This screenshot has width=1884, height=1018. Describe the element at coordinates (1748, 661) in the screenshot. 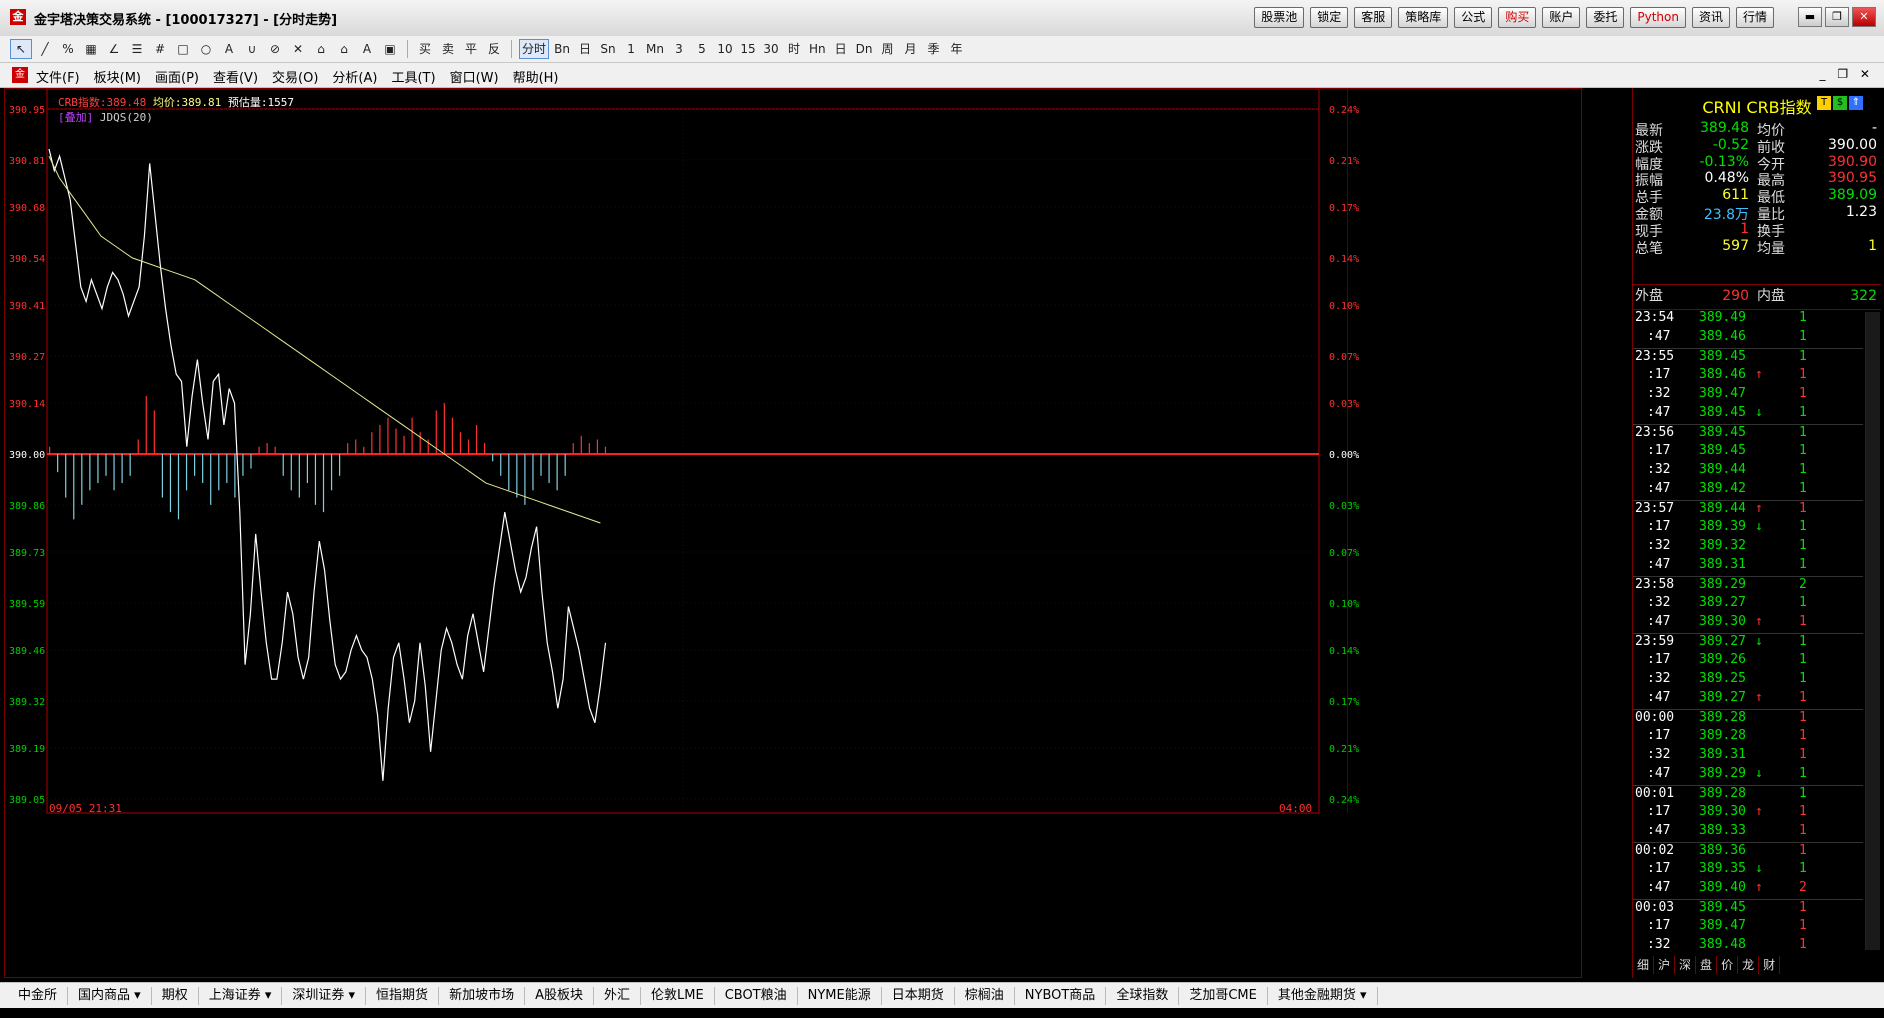

I see `tick-row: :17 389.26 1` at that location.